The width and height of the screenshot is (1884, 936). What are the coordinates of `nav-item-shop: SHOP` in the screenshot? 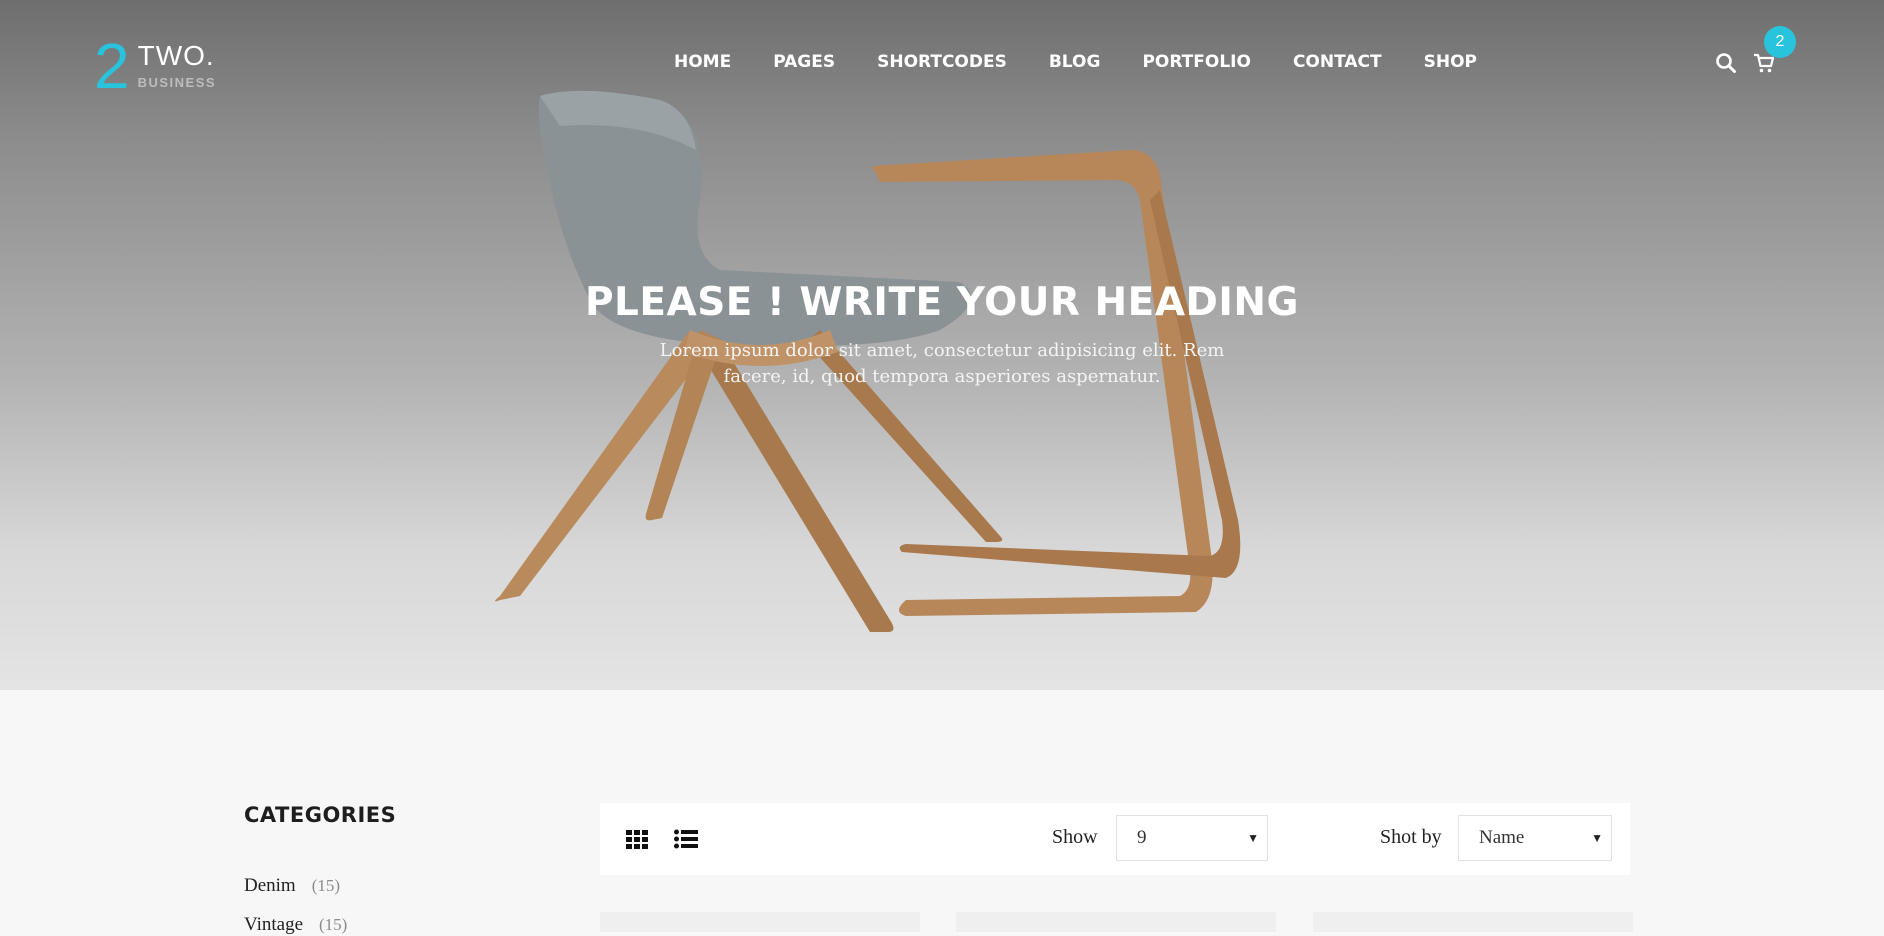 It's located at (1450, 62).